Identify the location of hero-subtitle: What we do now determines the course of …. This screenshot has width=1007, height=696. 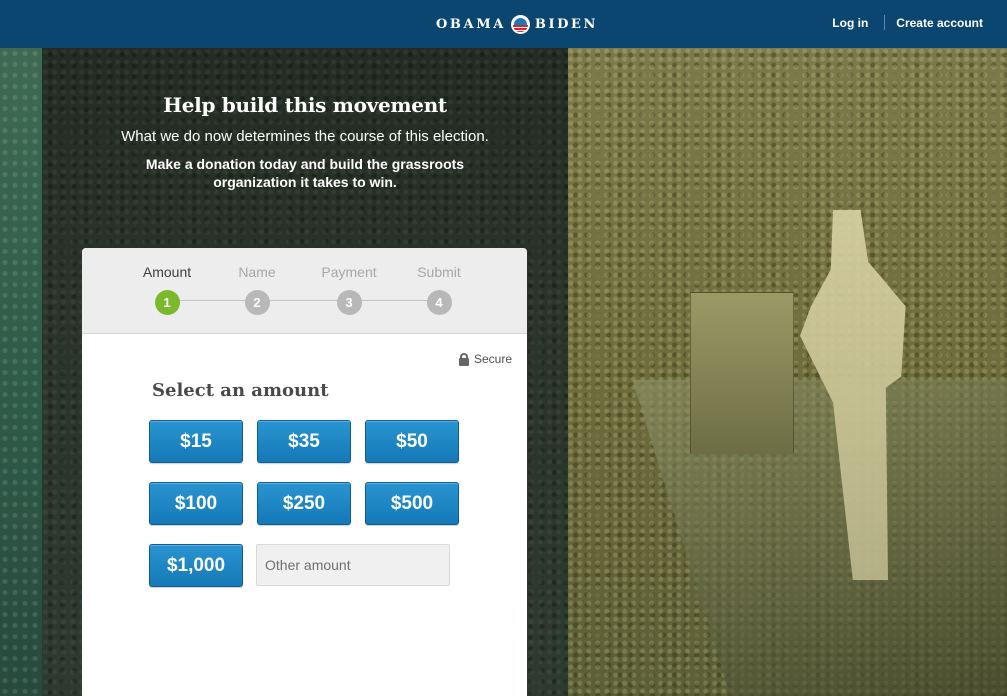
(305, 136).